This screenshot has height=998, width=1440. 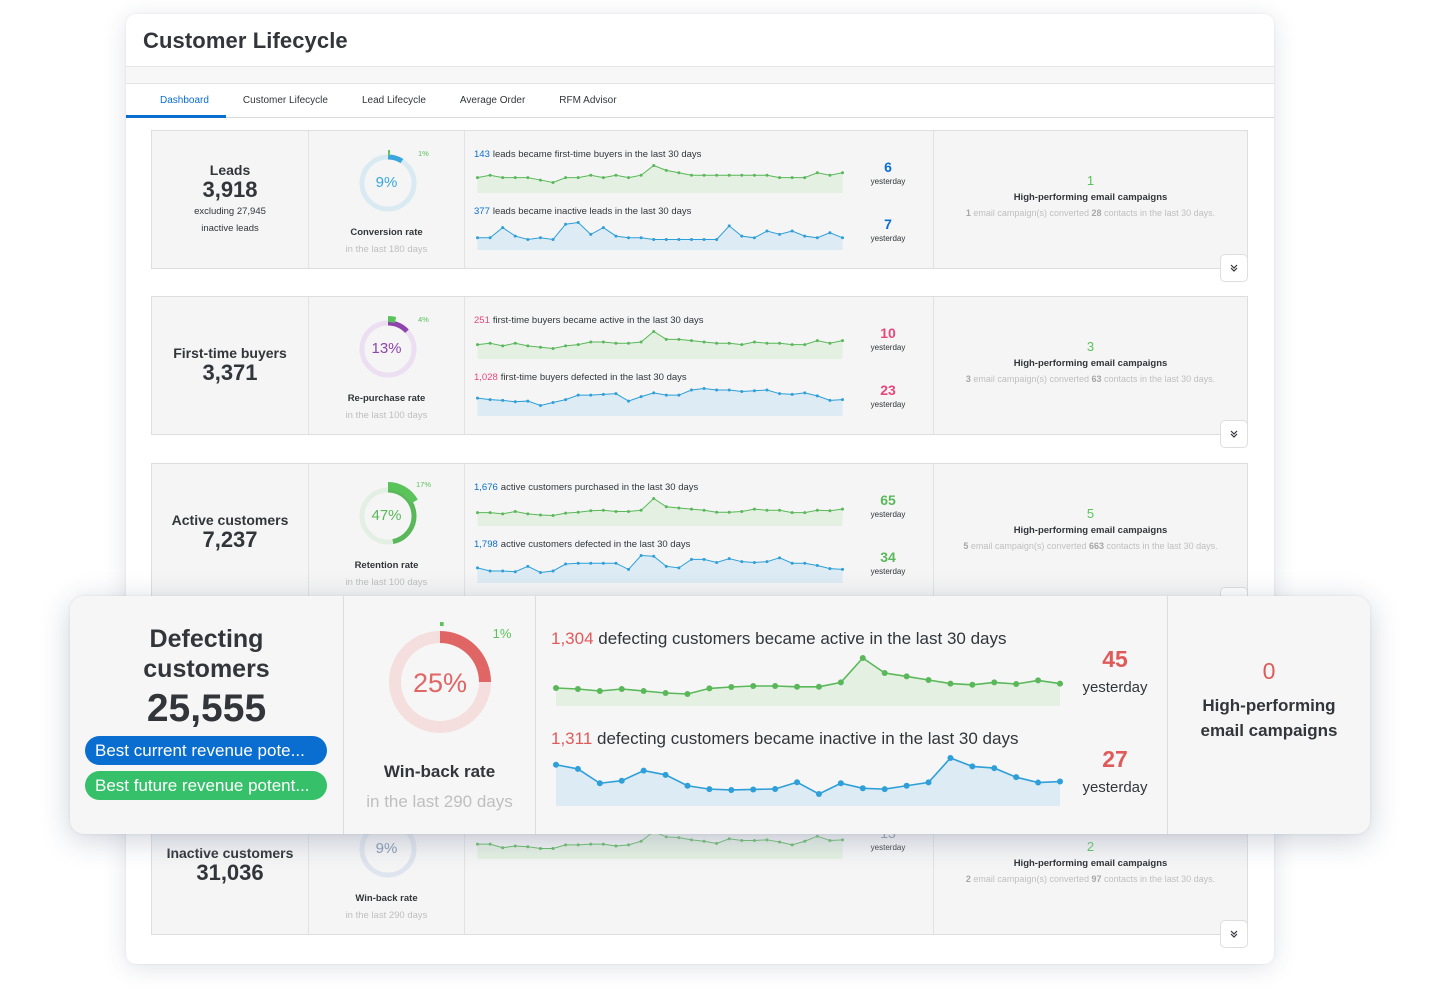 What do you see at coordinates (660, 845) in the screenshot?
I see `sparkline-area` at bounding box center [660, 845].